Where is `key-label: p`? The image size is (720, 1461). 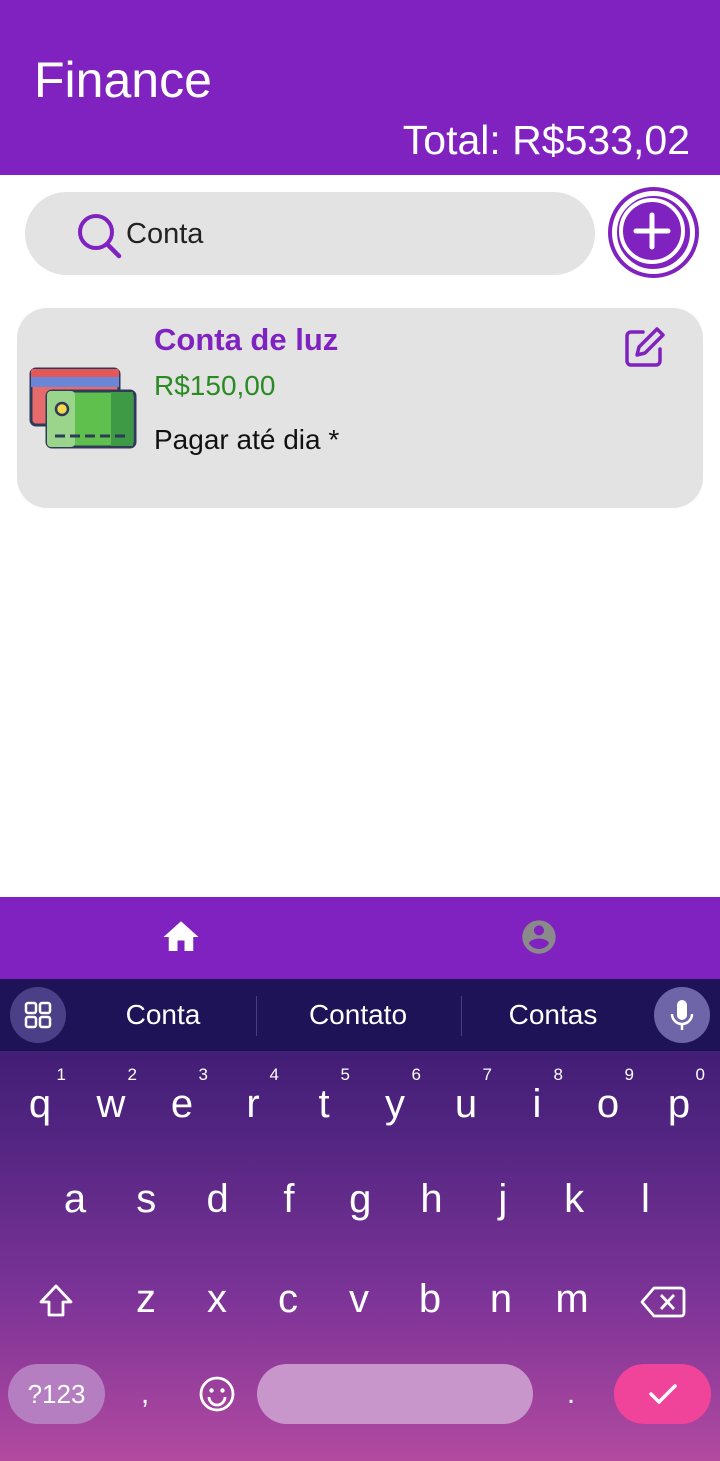
key-label: p is located at coordinates (679, 1104).